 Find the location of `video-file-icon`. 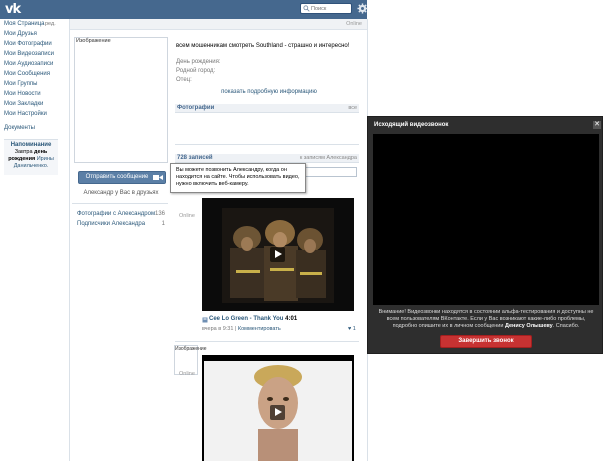

video-file-icon is located at coordinates (205, 320).